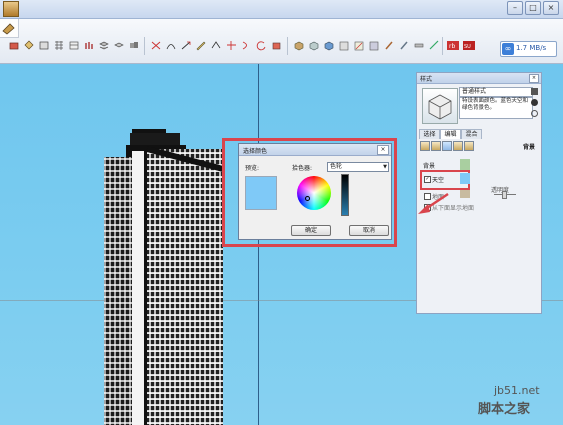 This screenshot has height=425, width=563. What do you see at coordinates (134, 45) in the screenshot?
I see `blocks-icon` at bounding box center [134, 45].